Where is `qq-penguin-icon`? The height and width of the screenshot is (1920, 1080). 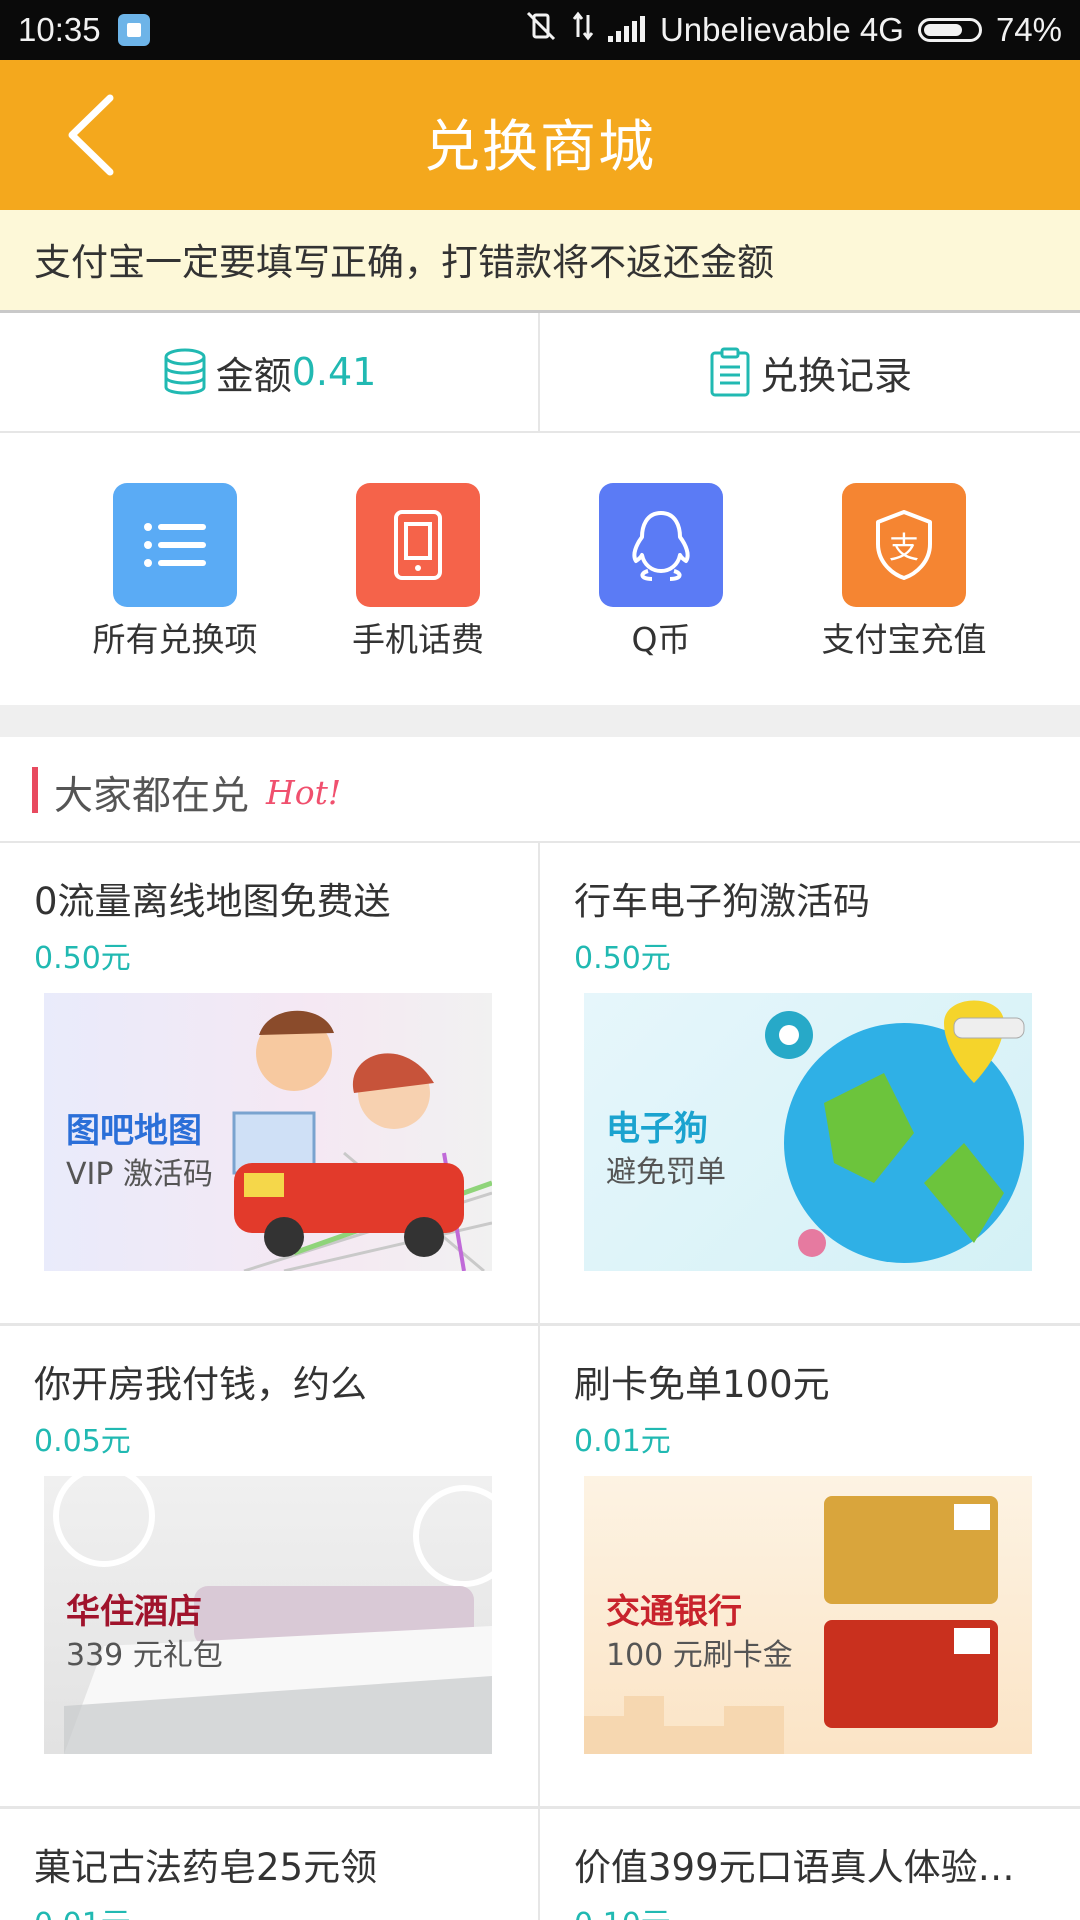 qq-penguin-icon is located at coordinates (661, 545).